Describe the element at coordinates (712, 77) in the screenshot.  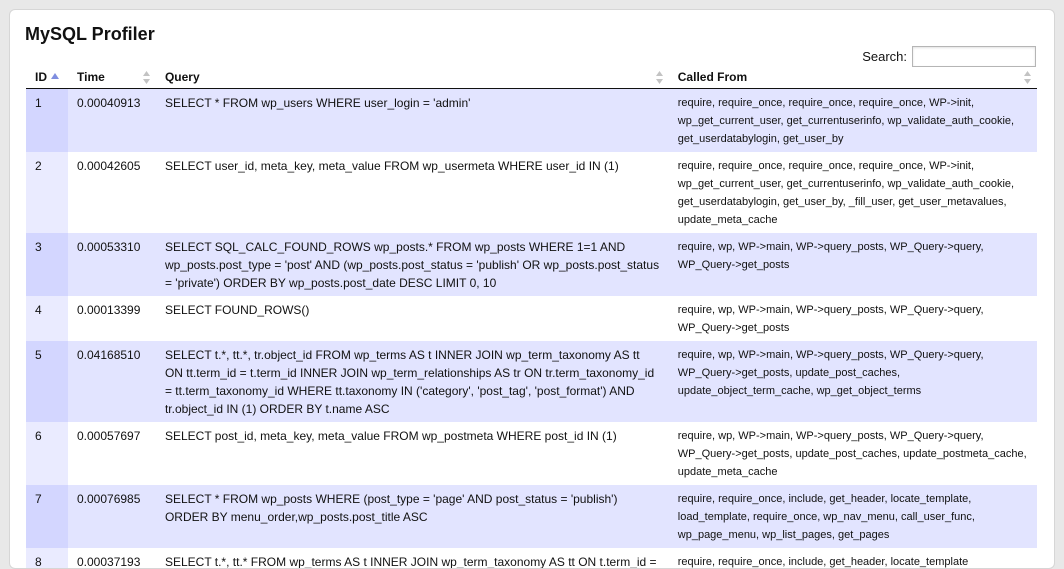
I see `column-header-label: Called From` at that location.